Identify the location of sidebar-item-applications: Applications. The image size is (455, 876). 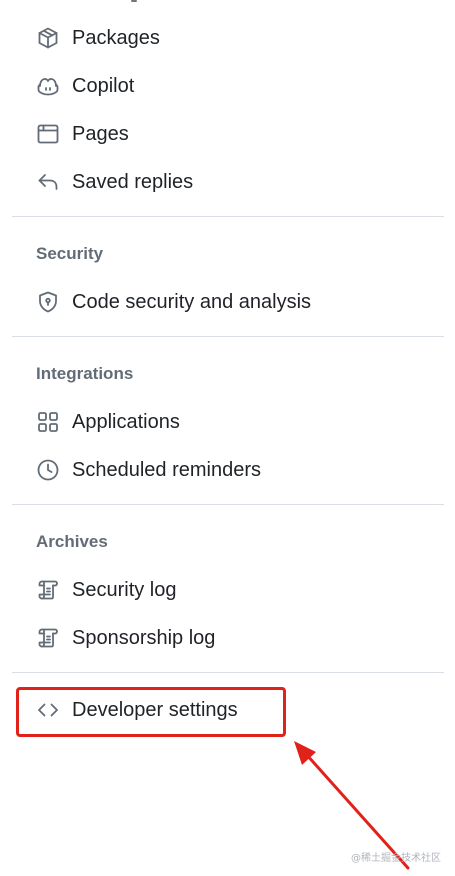
(229, 422).